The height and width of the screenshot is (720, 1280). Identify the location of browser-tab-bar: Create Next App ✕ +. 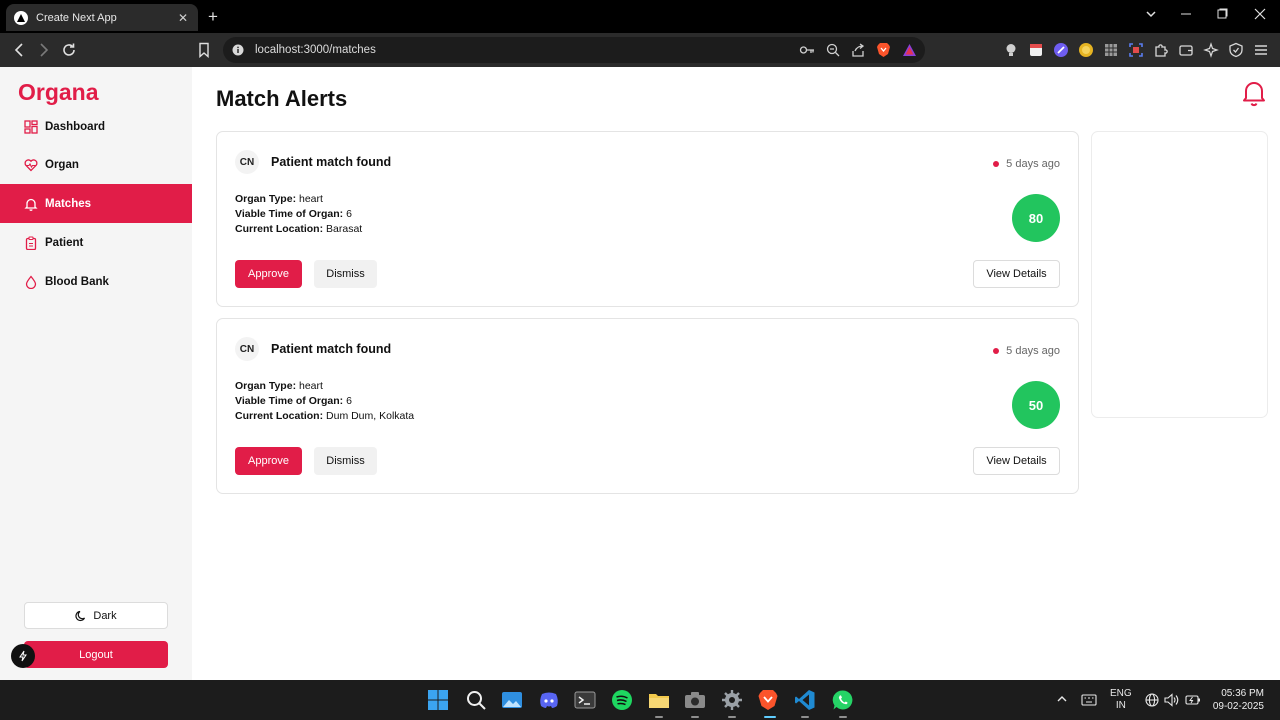
(640, 16).